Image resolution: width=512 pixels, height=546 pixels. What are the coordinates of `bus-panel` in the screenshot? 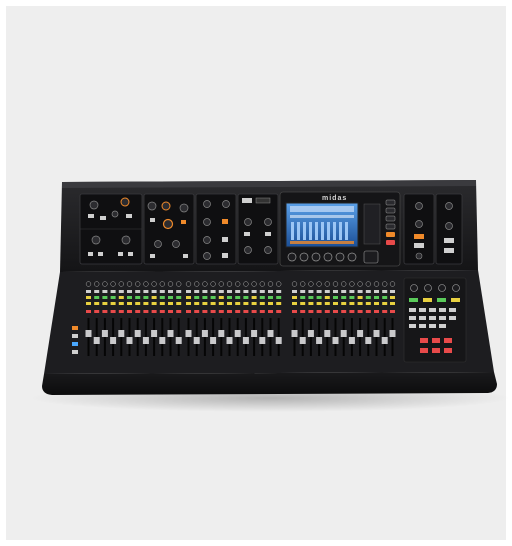 It's located at (258, 229).